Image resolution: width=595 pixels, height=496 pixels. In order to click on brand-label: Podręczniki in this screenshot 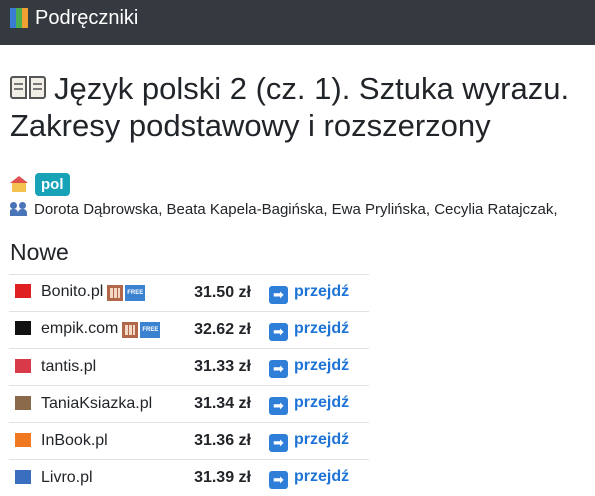, I will do `click(86, 18)`.